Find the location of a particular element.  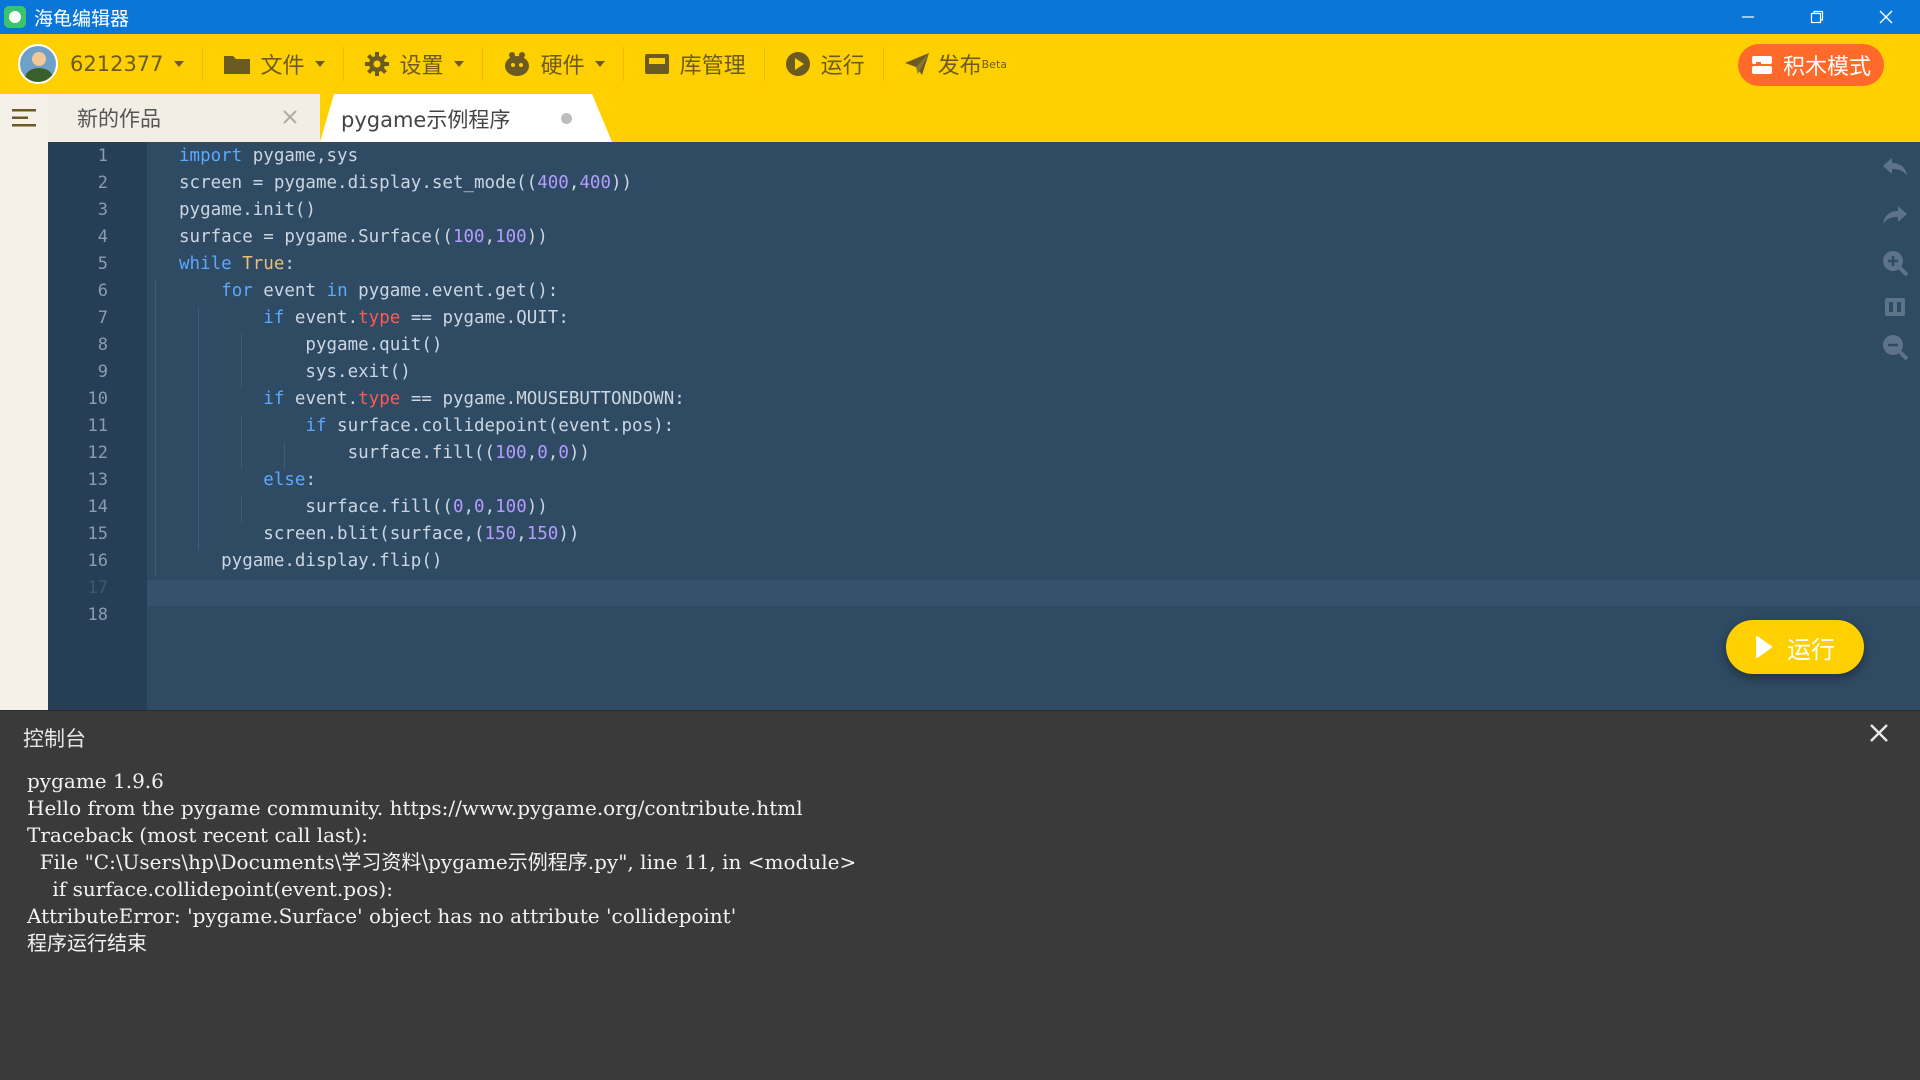

run-button: 运行 is located at coordinates (1795, 647).